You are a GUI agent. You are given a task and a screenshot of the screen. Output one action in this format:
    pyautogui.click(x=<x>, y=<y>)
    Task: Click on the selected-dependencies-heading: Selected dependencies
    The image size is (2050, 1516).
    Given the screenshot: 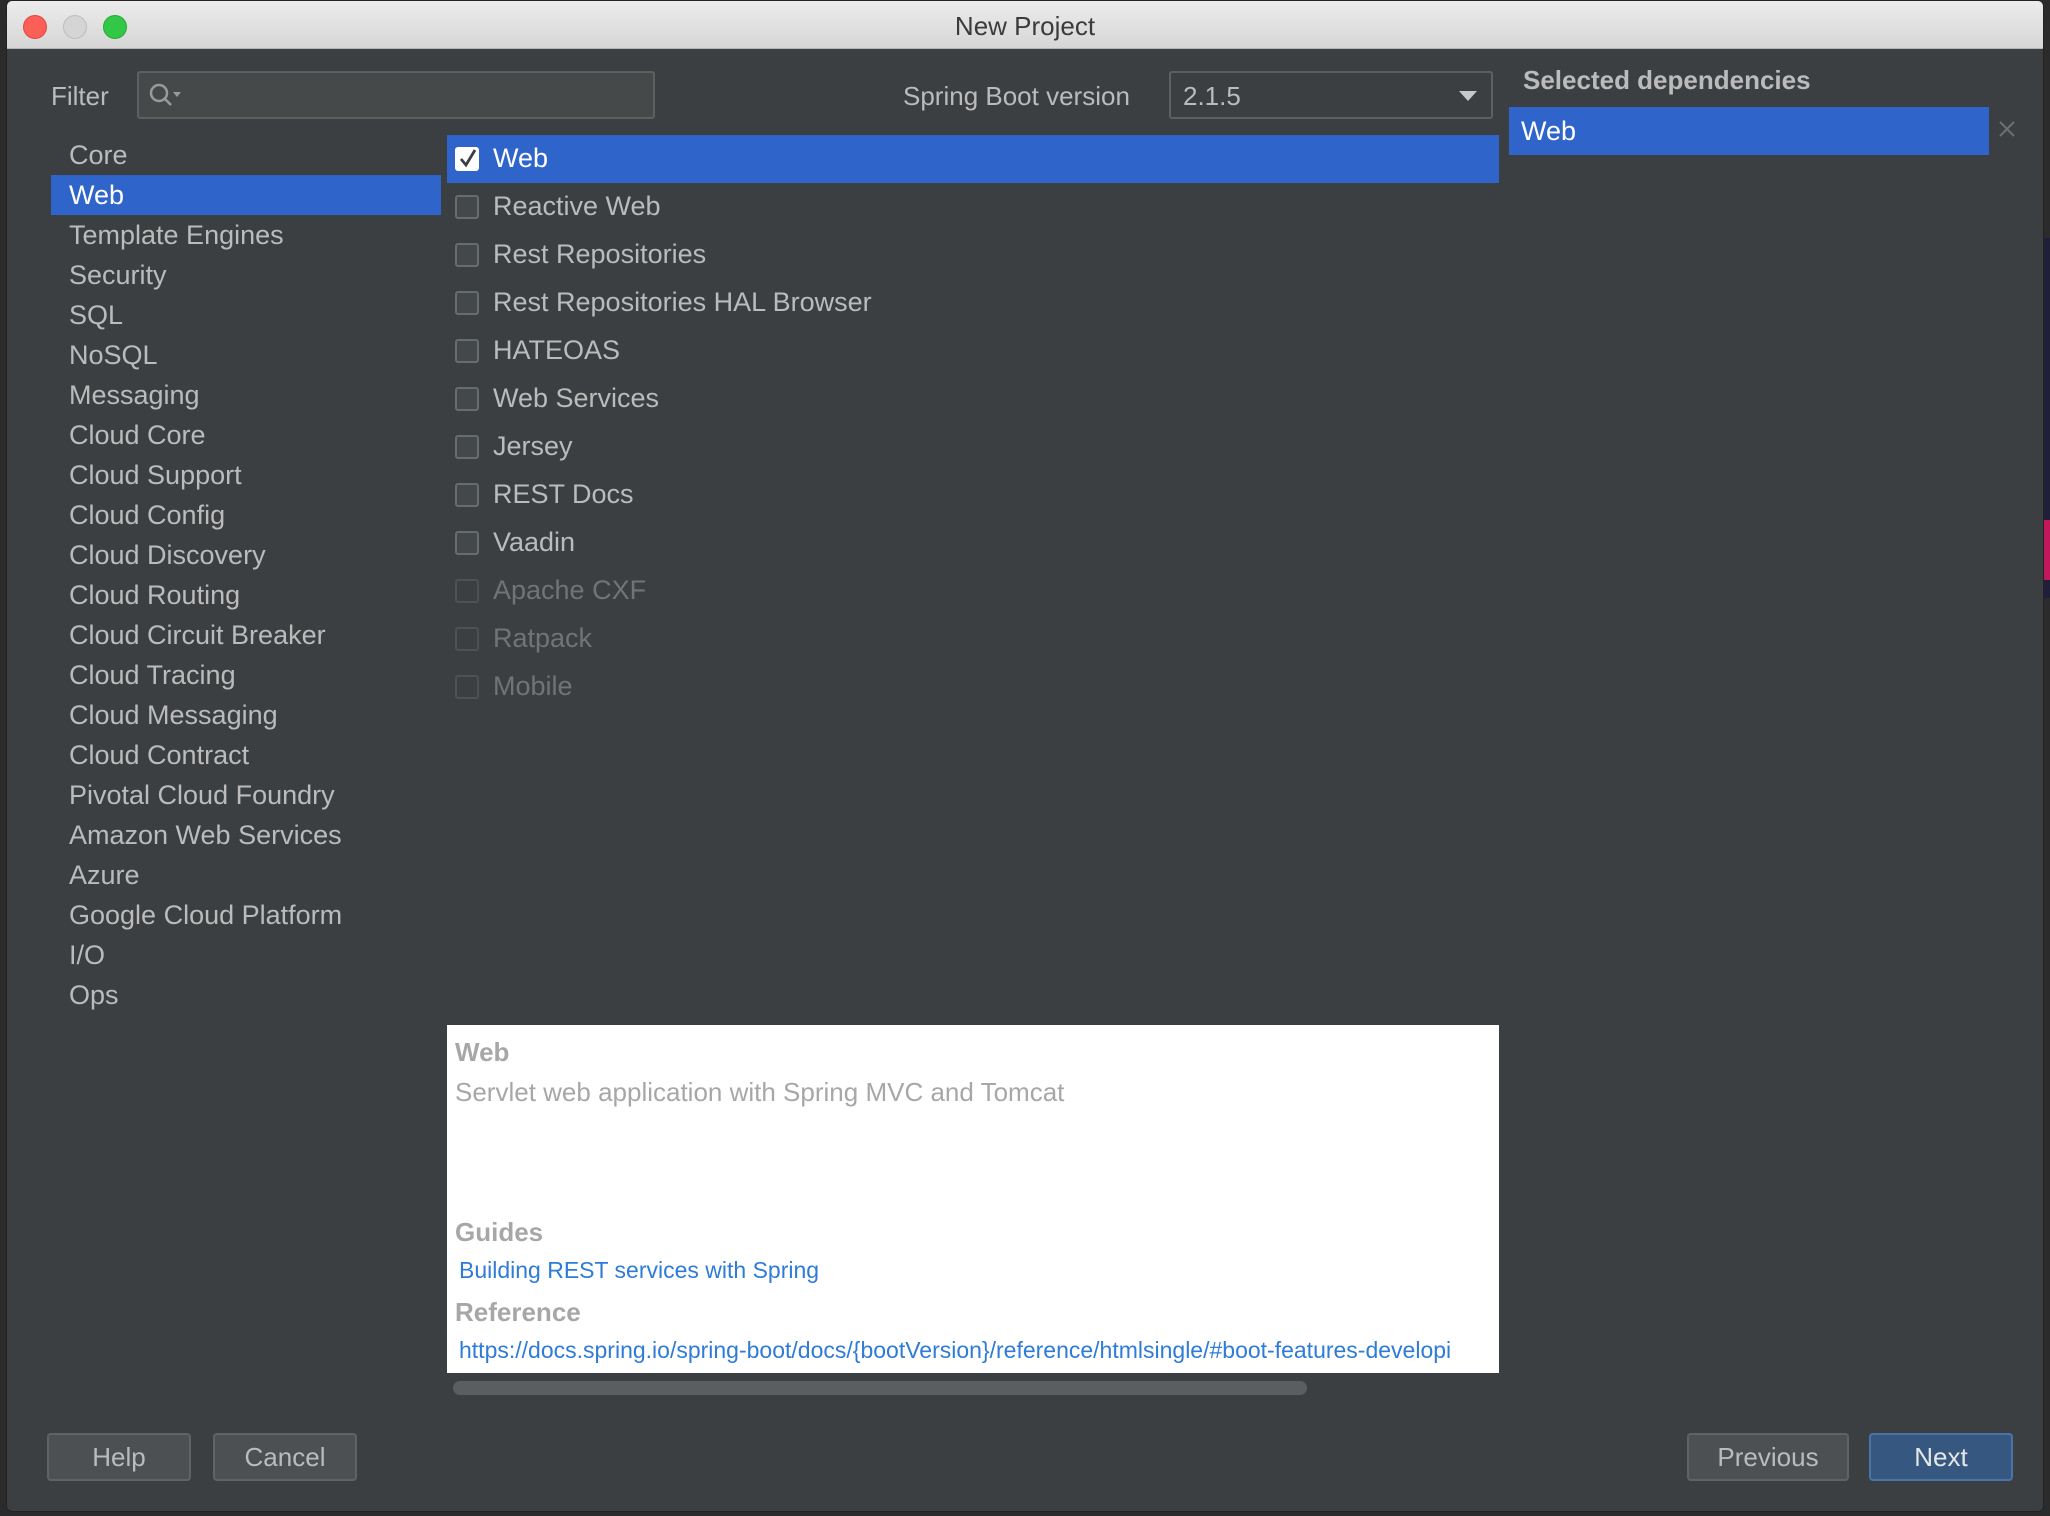 What is the action you would take?
    pyautogui.click(x=1667, y=80)
    